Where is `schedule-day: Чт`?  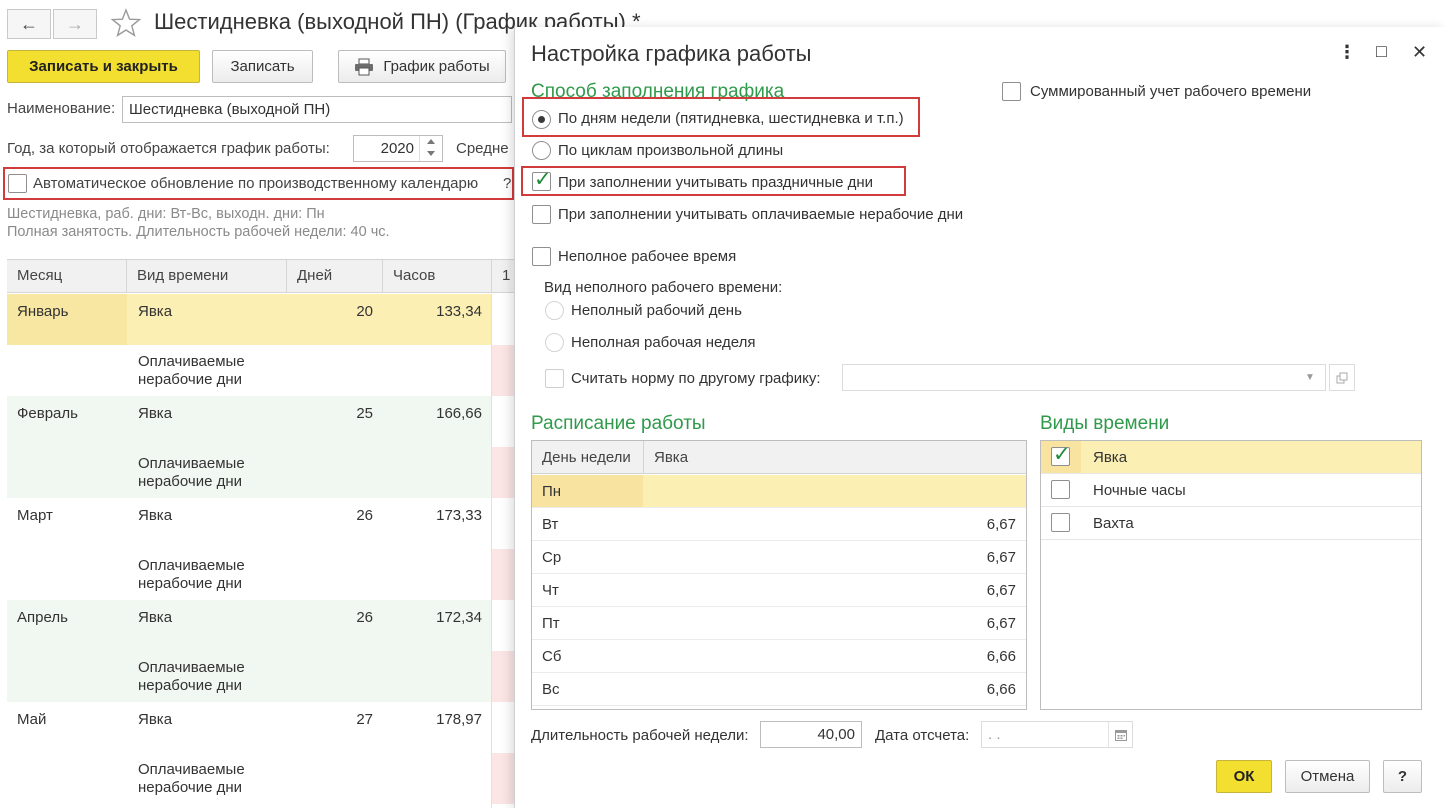 schedule-day: Чт is located at coordinates (550, 590).